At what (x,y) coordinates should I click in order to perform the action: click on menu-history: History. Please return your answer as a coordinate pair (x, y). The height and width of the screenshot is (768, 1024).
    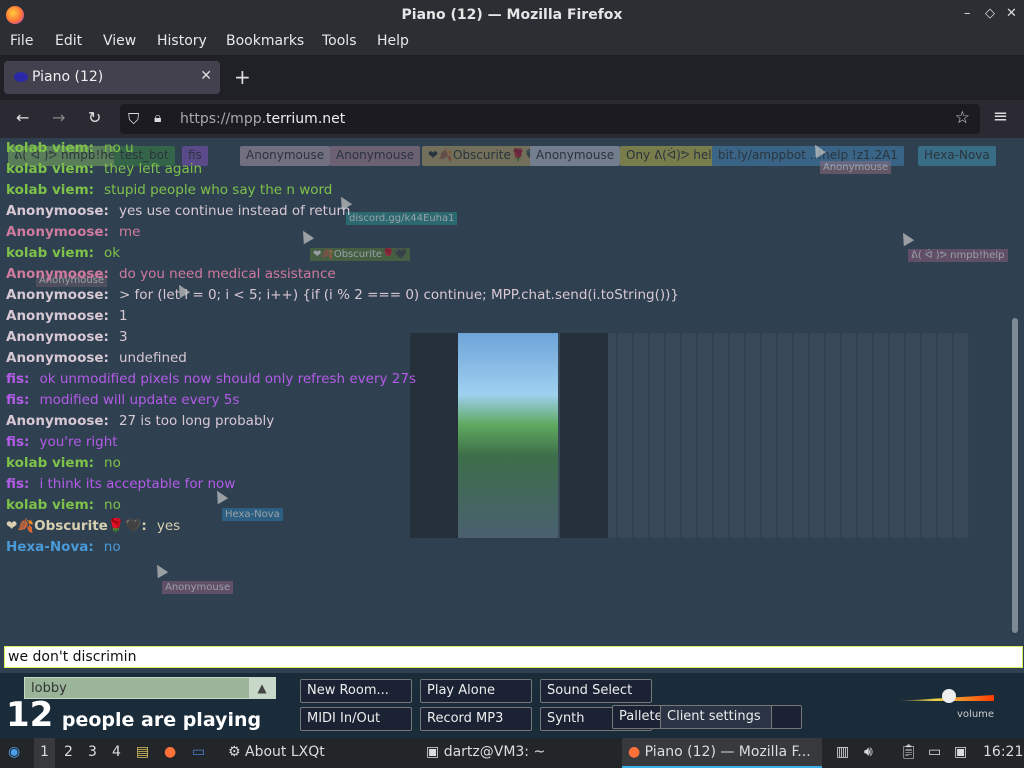
    Looking at the image, I should click on (182, 41).